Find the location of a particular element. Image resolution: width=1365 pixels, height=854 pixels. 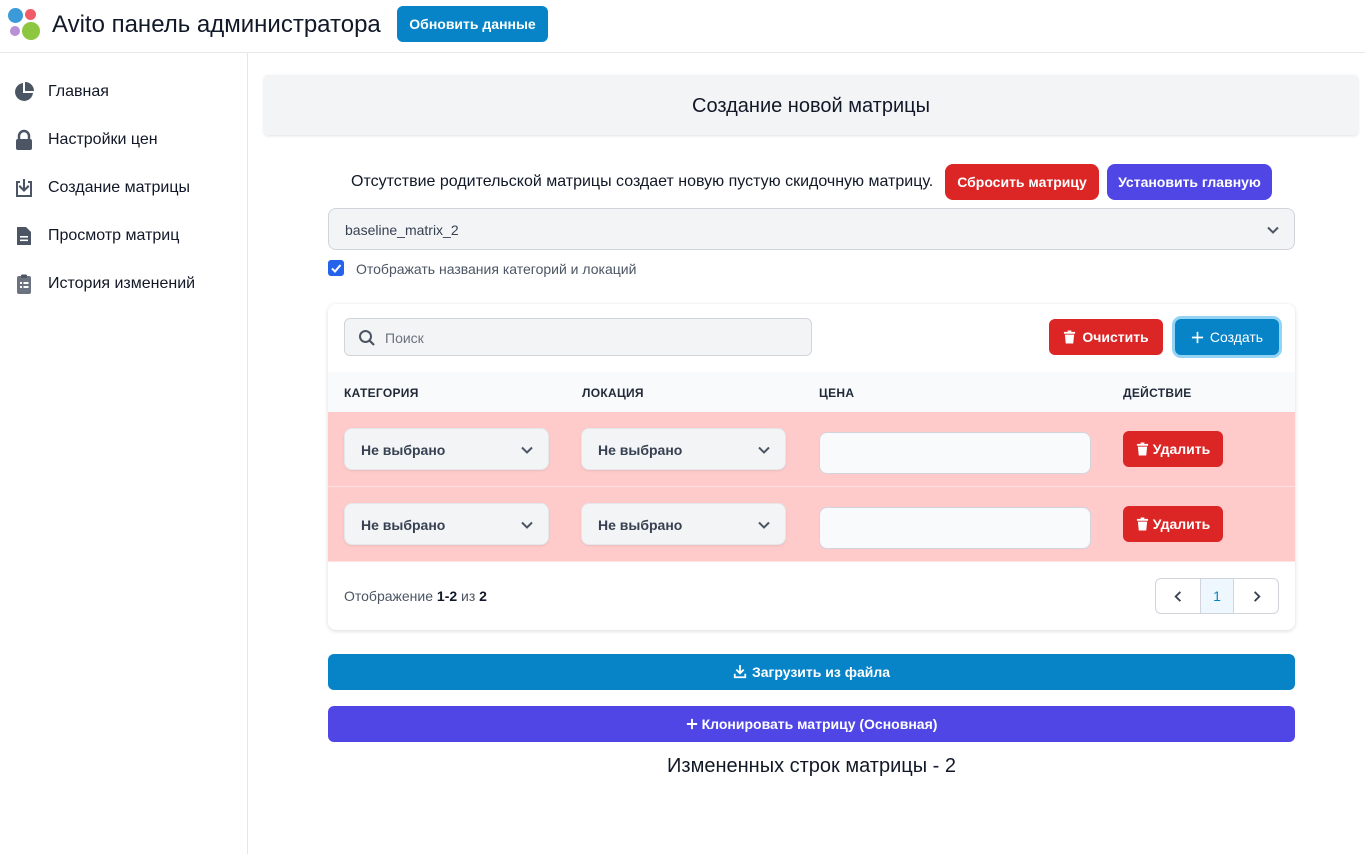

lock-icon is located at coordinates (24, 139).